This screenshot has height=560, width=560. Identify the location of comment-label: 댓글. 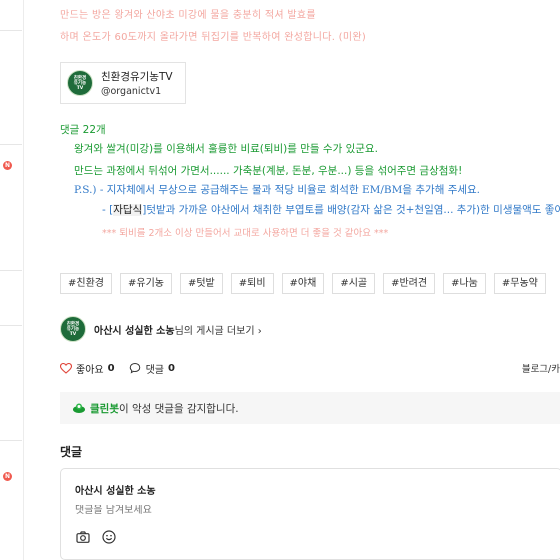
(154, 370).